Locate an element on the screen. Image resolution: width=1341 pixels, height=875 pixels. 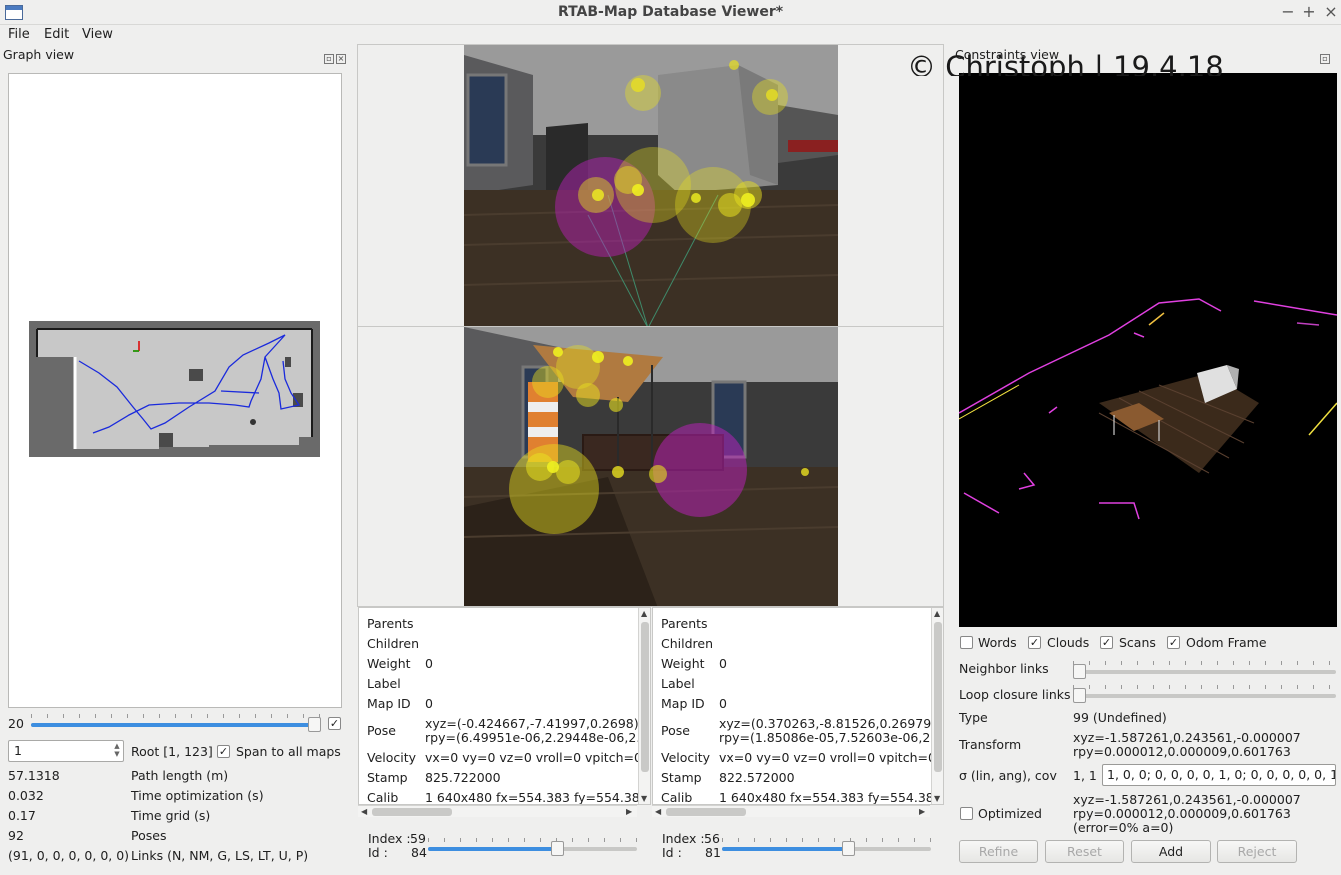
index-value: 56 is located at coordinates (712, 838).